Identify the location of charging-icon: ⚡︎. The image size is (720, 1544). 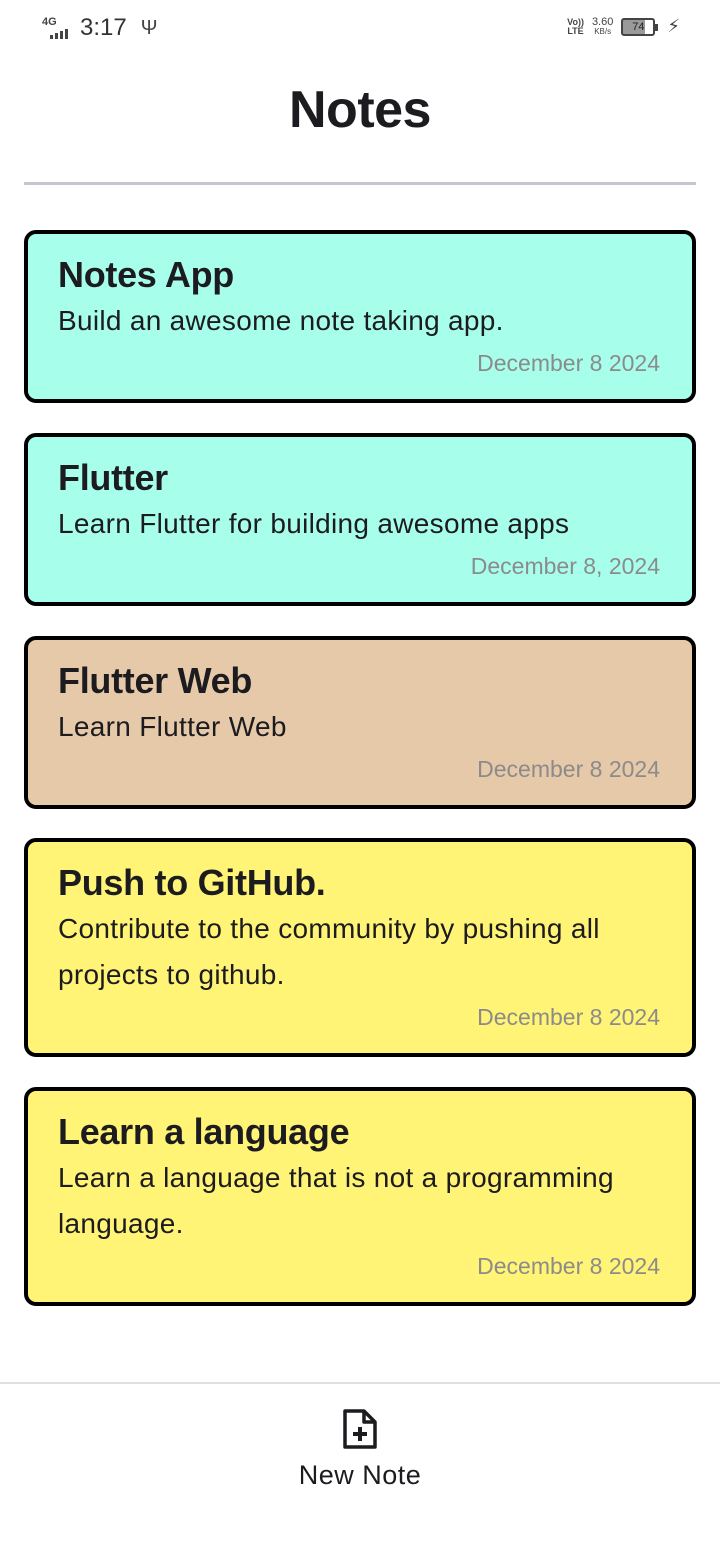
(673, 26).